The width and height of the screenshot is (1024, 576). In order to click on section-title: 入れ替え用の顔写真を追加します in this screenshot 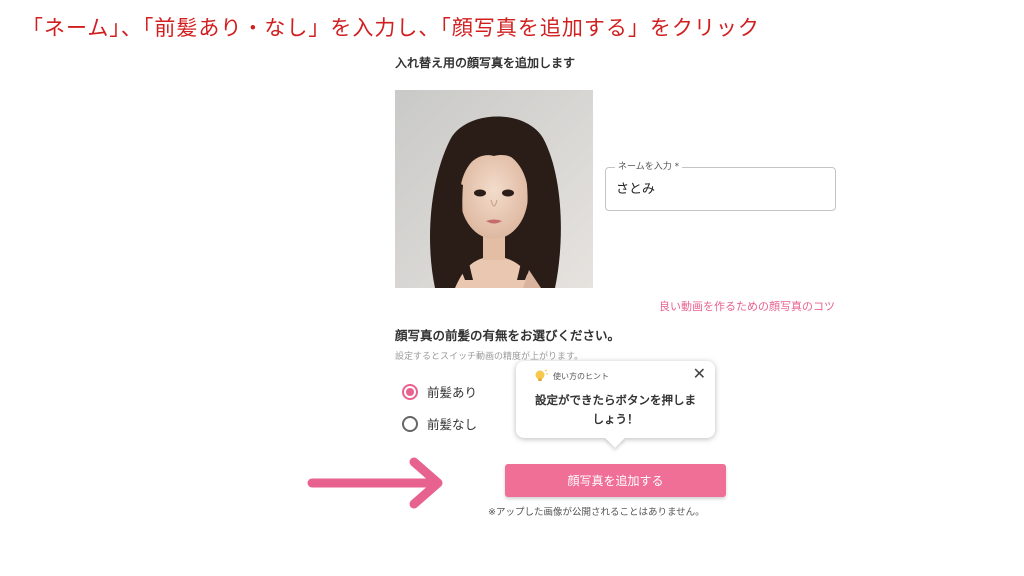, I will do `click(485, 63)`.